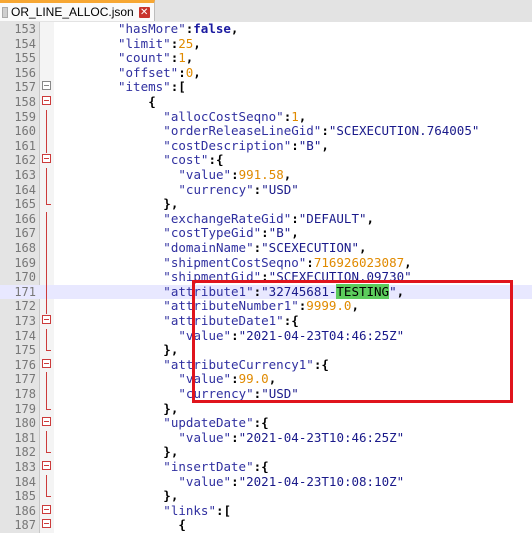  Describe the element at coordinates (266, 87) in the screenshot. I see `code-line: 157 "items":[` at that location.